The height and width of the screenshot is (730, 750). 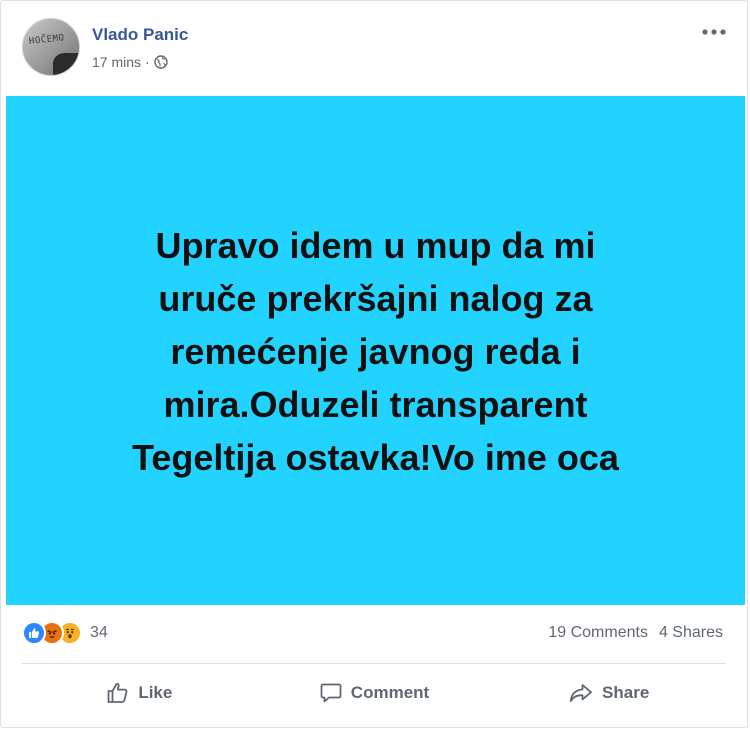 I want to click on shares-count: 4 Shares, so click(x=691, y=633).